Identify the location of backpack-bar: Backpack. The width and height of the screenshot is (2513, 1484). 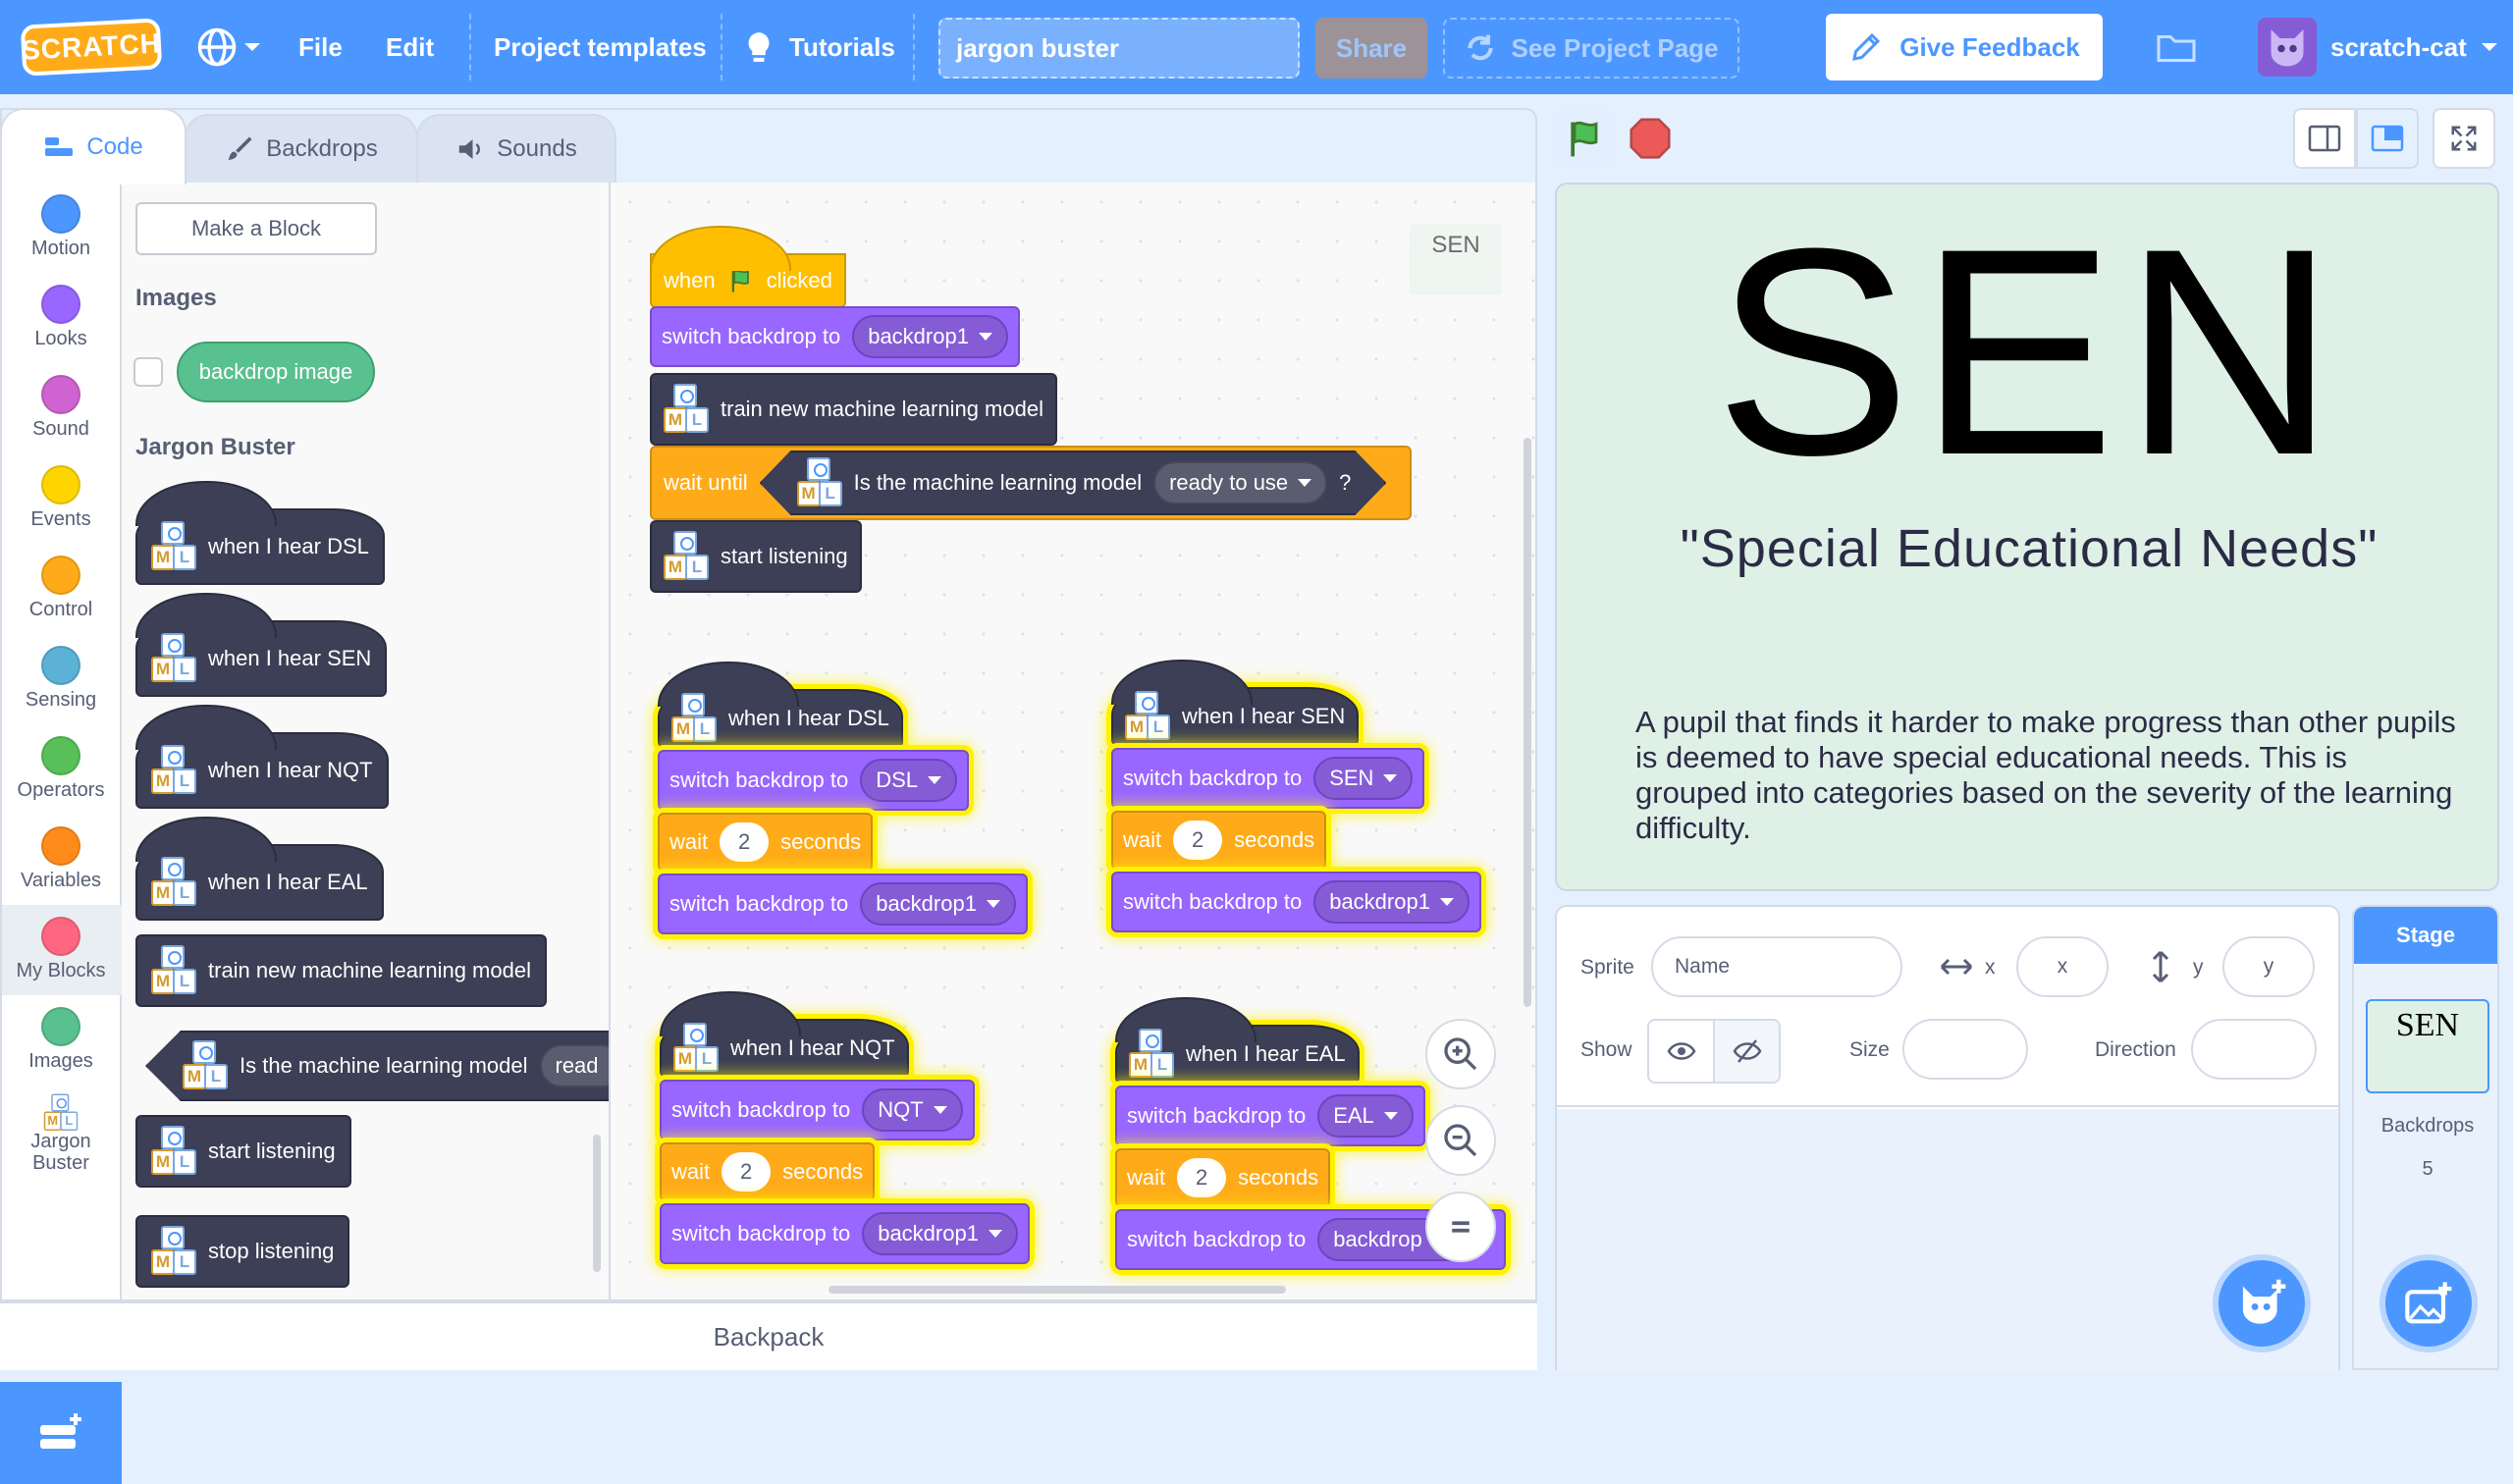
(768, 1335).